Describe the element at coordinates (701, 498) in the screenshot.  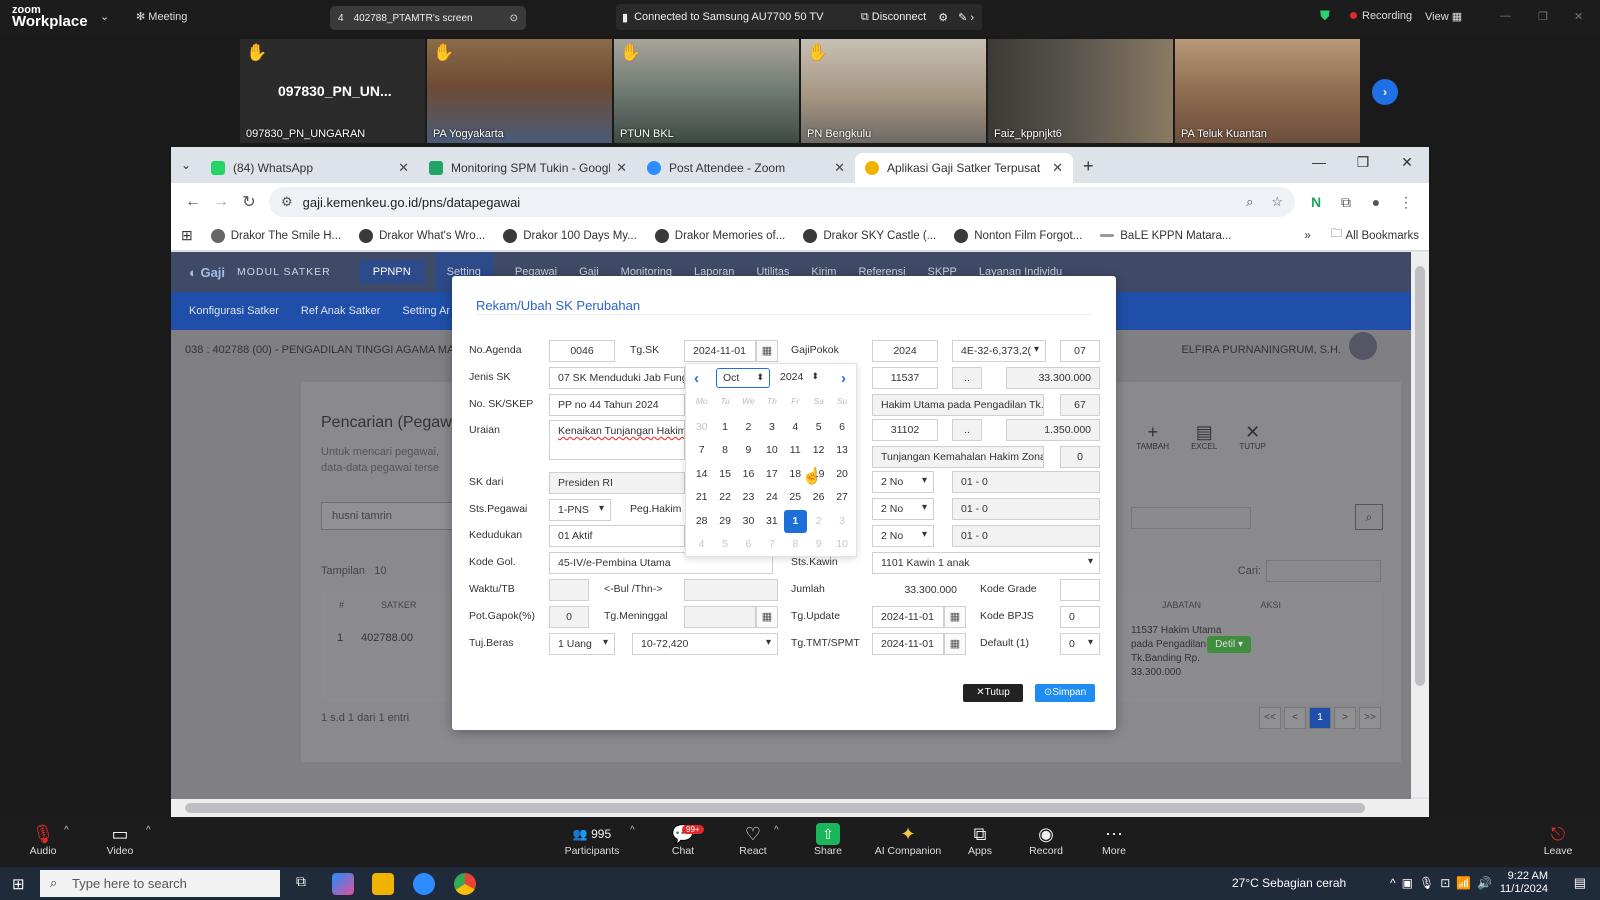
I see `calendar-day: 21` at that location.